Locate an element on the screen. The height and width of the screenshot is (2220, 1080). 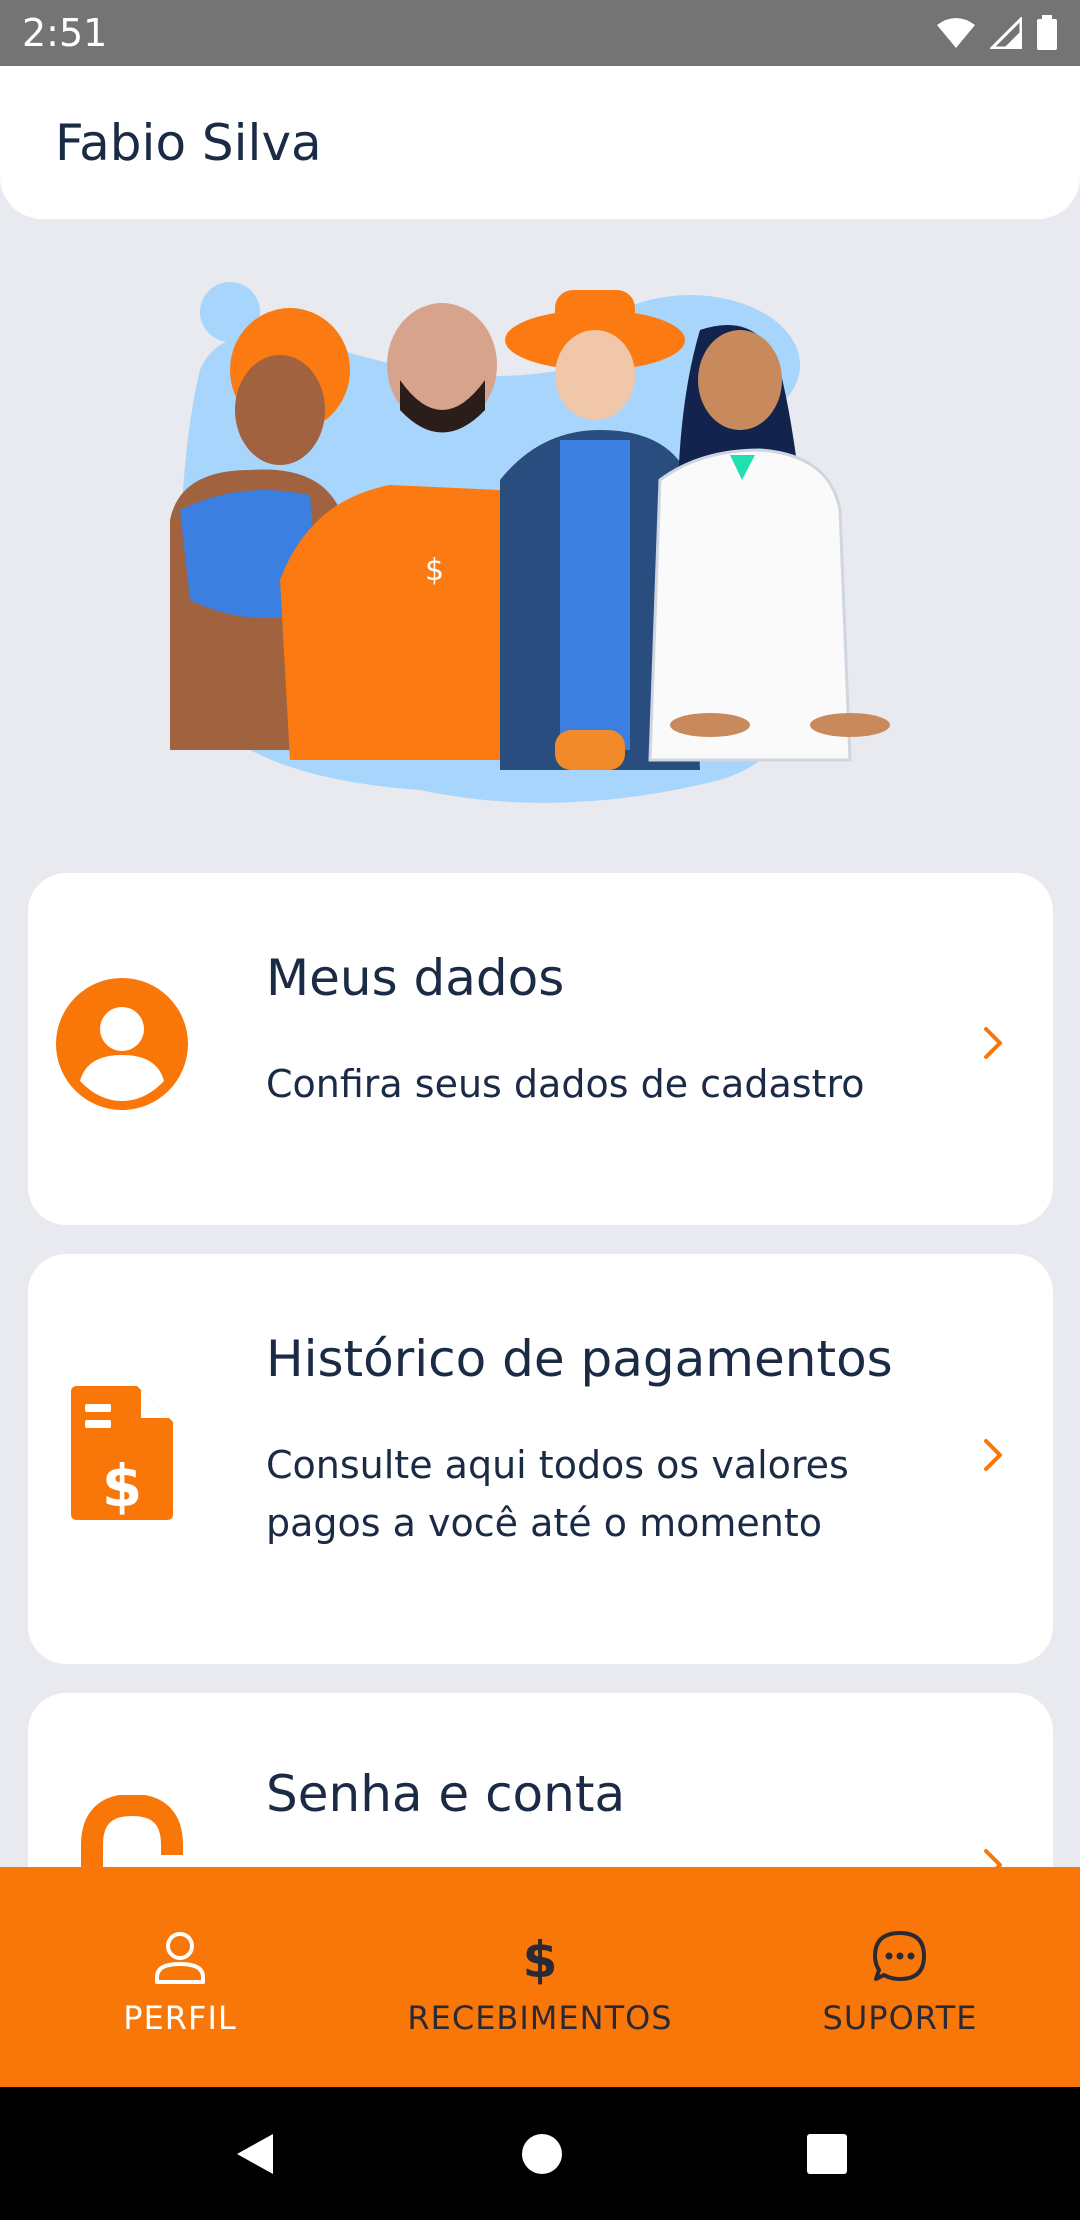
status-icons is located at coordinates (997, 33).